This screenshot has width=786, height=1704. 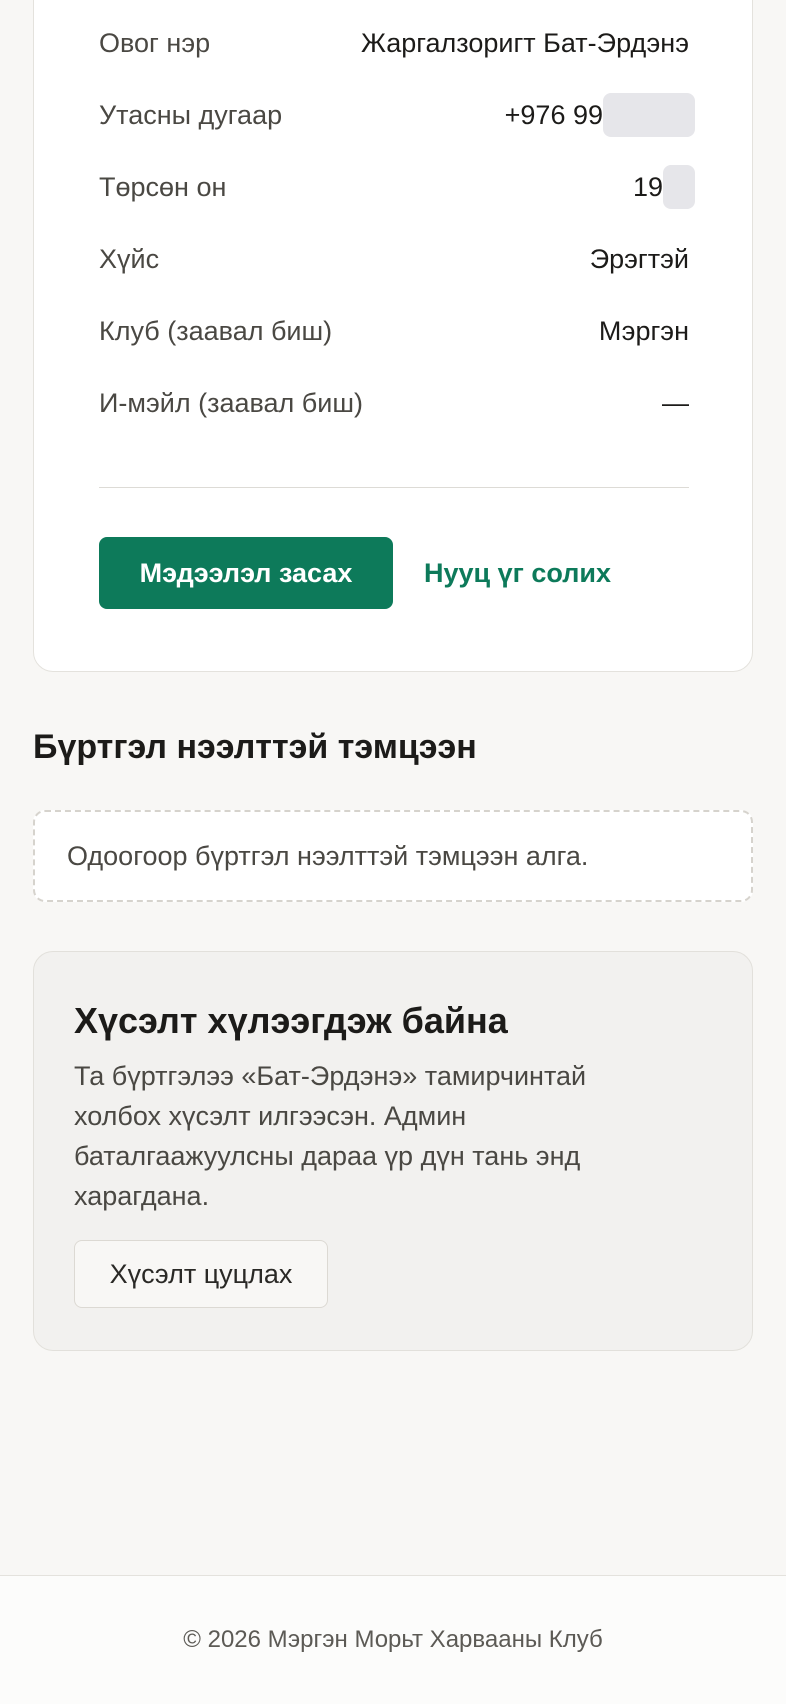 I want to click on edit-info-button: Мэдээлэл засах, so click(x=246, y=573).